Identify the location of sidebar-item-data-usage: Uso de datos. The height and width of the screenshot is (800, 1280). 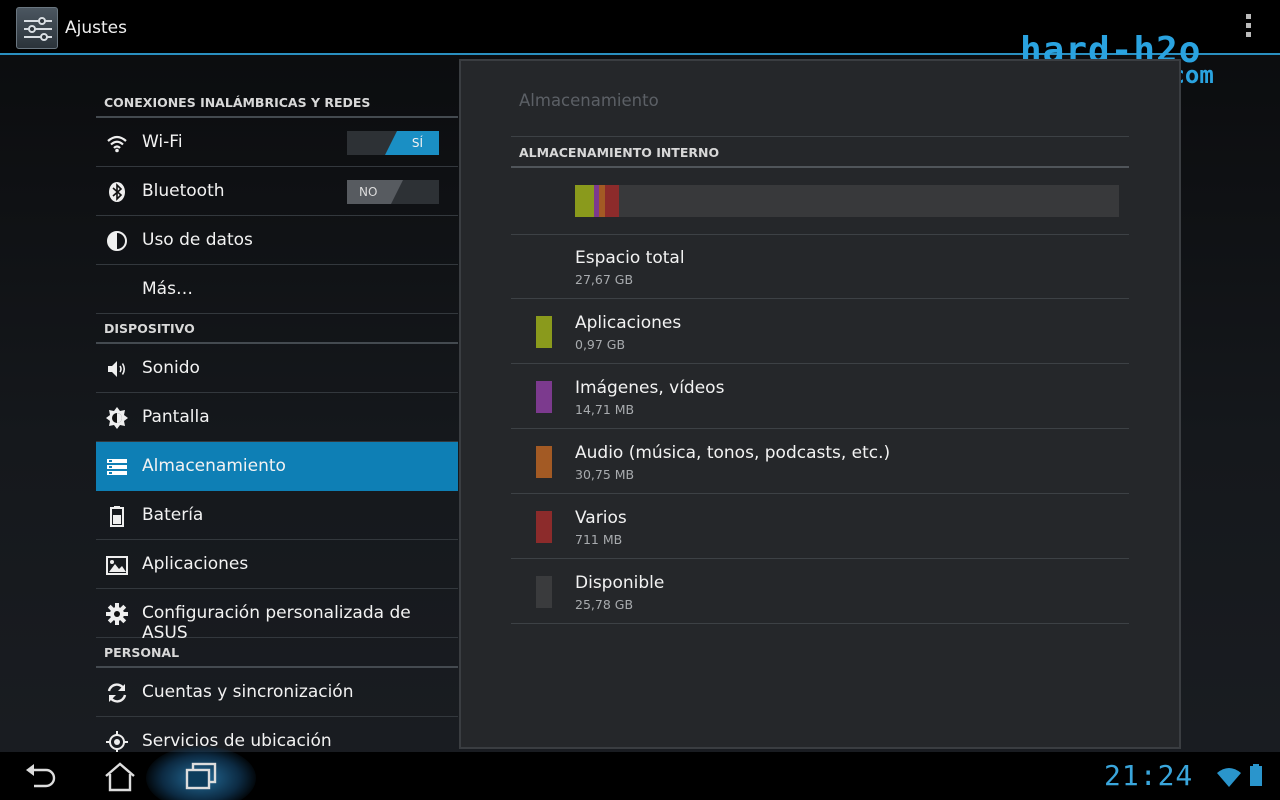
(277, 240).